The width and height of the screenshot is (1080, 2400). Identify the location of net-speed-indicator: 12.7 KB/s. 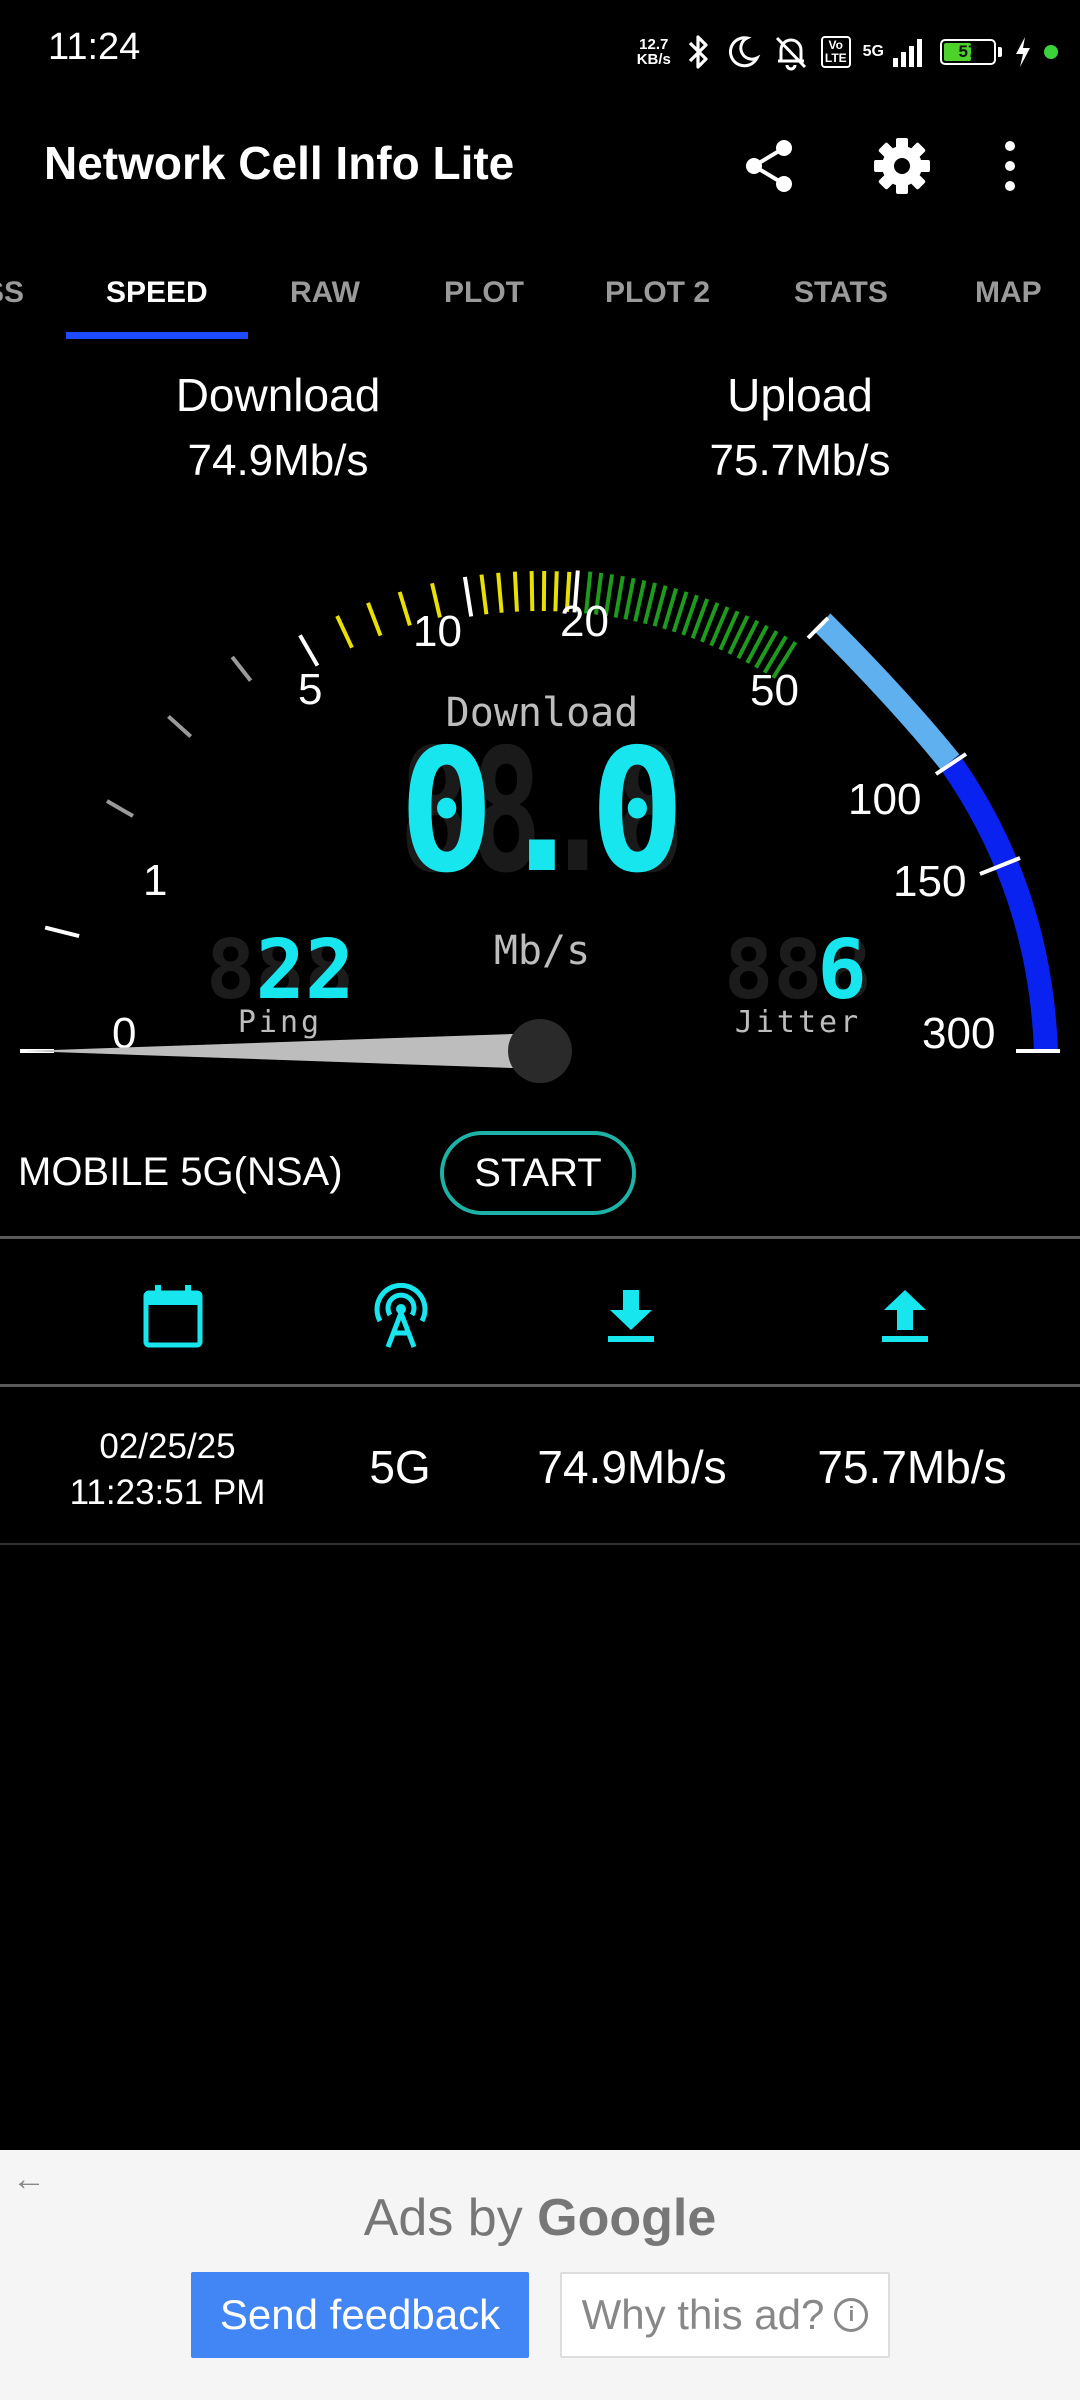
(654, 52).